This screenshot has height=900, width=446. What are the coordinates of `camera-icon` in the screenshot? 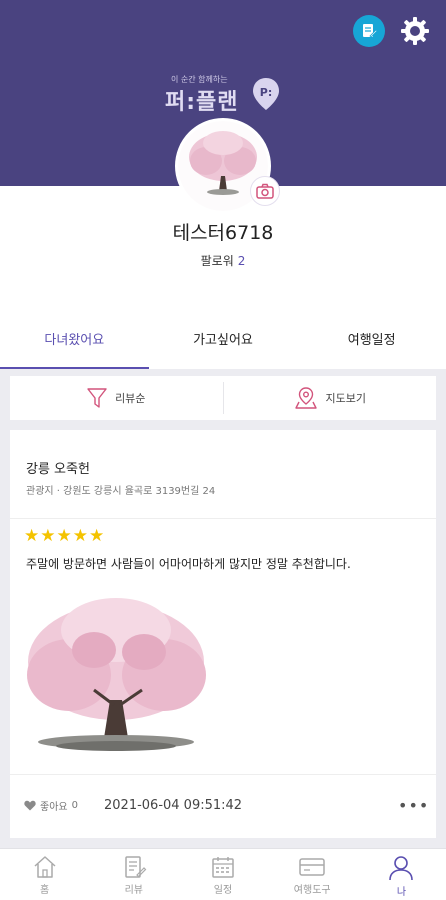 It's located at (265, 191).